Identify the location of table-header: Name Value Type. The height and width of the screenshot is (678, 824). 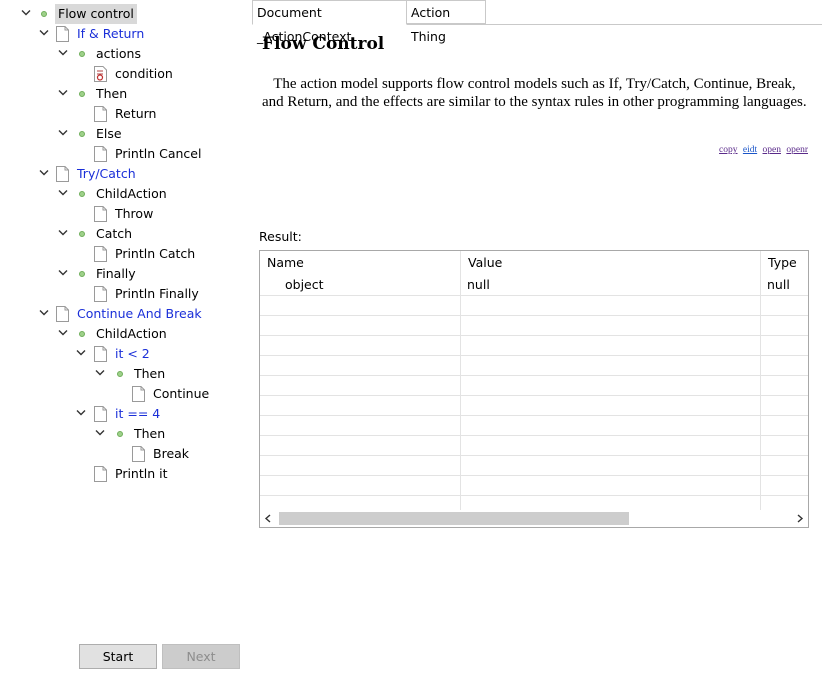
(534, 263).